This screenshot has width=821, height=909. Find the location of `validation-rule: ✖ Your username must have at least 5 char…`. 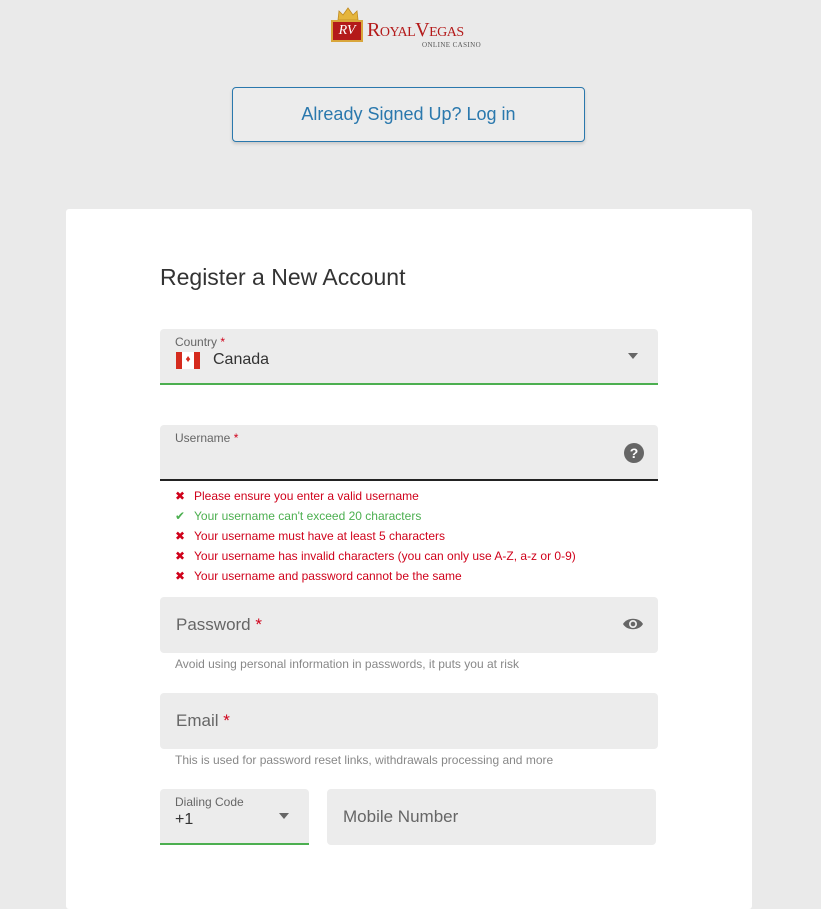

validation-rule: ✖ Your username must have at least 5 char… is located at coordinates (310, 536).